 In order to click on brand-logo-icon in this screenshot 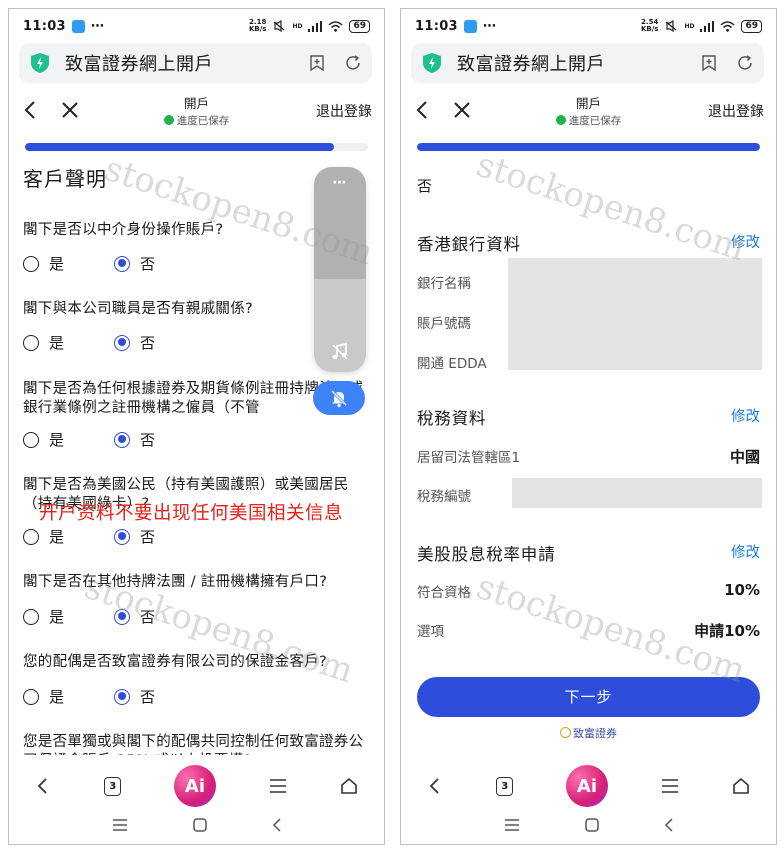, I will do `click(565, 732)`.